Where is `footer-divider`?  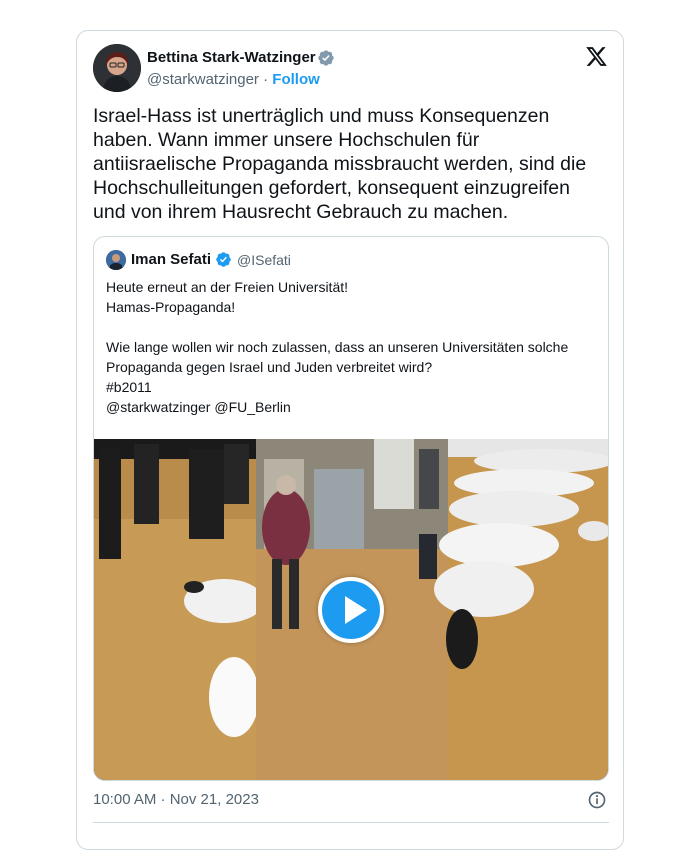
footer-divider is located at coordinates (351, 822).